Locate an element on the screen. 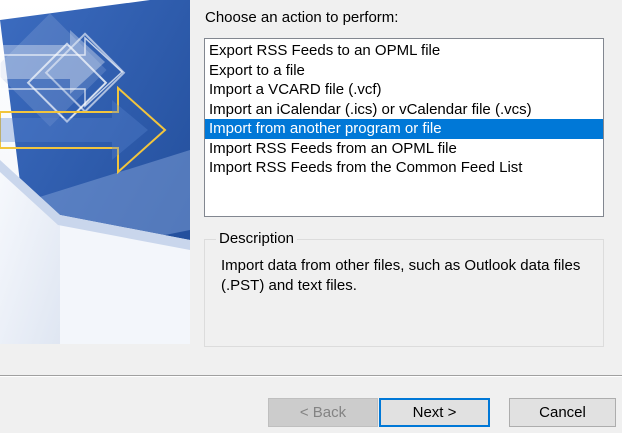 This screenshot has width=622, height=433. cancel-button: Cancel is located at coordinates (562, 412).